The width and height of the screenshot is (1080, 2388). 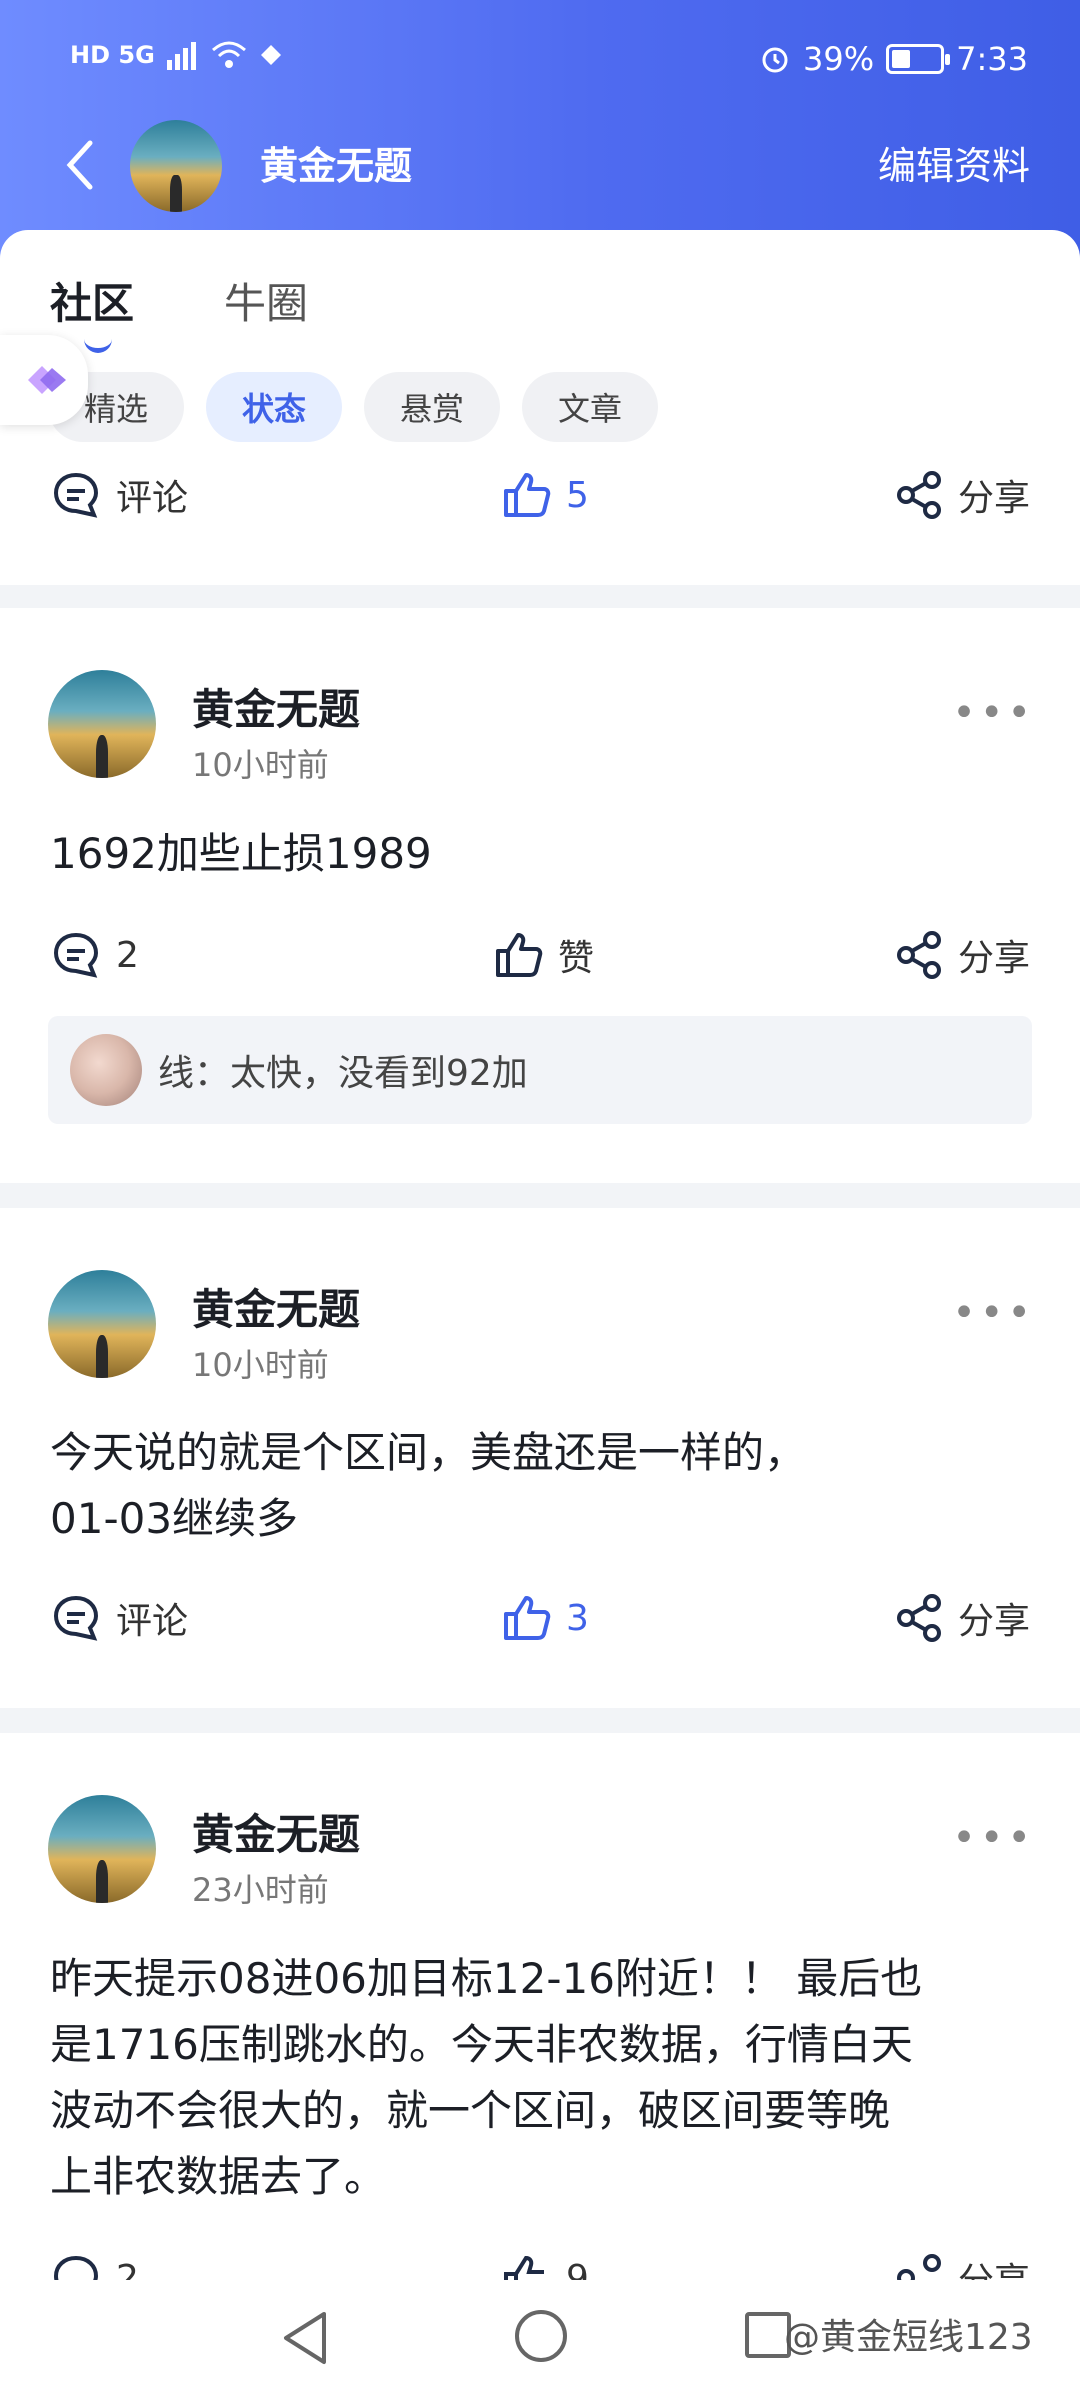 What do you see at coordinates (577, 1618) in the screenshot?
I see `like-count: 3` at bounding box center [577, 1618].